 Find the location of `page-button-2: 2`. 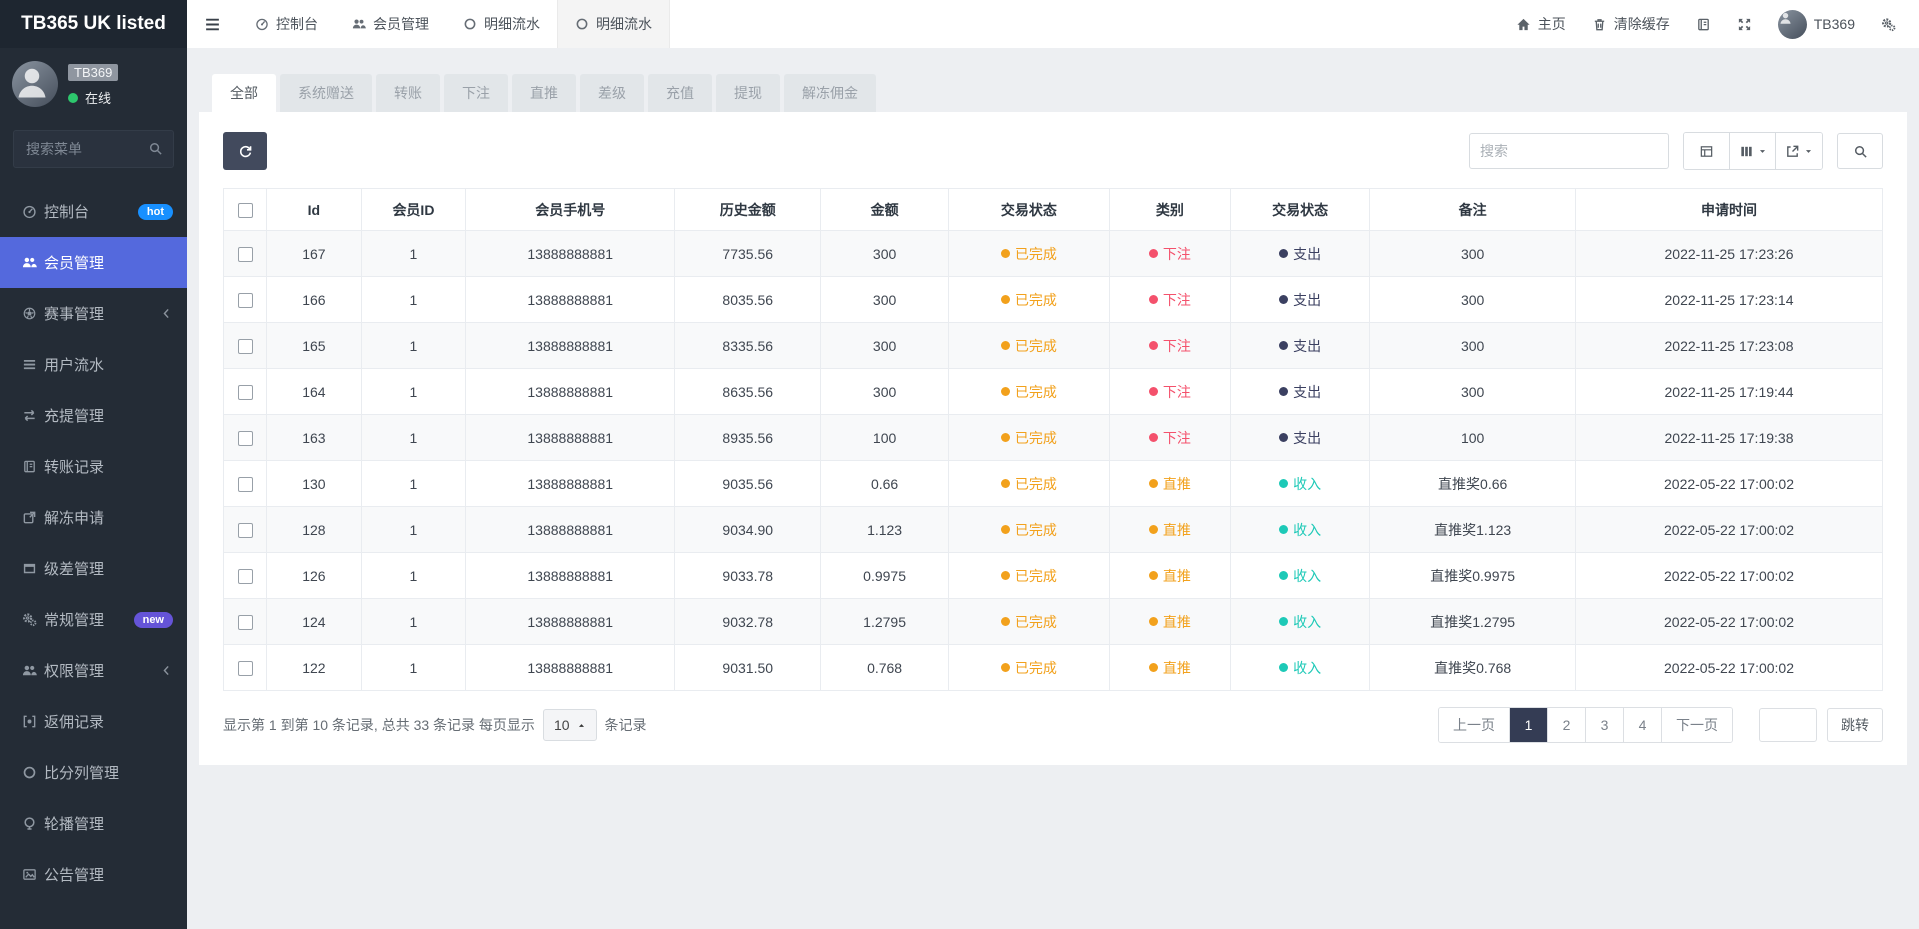

page-button-2: 2 is located at coordinates (1567, 725).